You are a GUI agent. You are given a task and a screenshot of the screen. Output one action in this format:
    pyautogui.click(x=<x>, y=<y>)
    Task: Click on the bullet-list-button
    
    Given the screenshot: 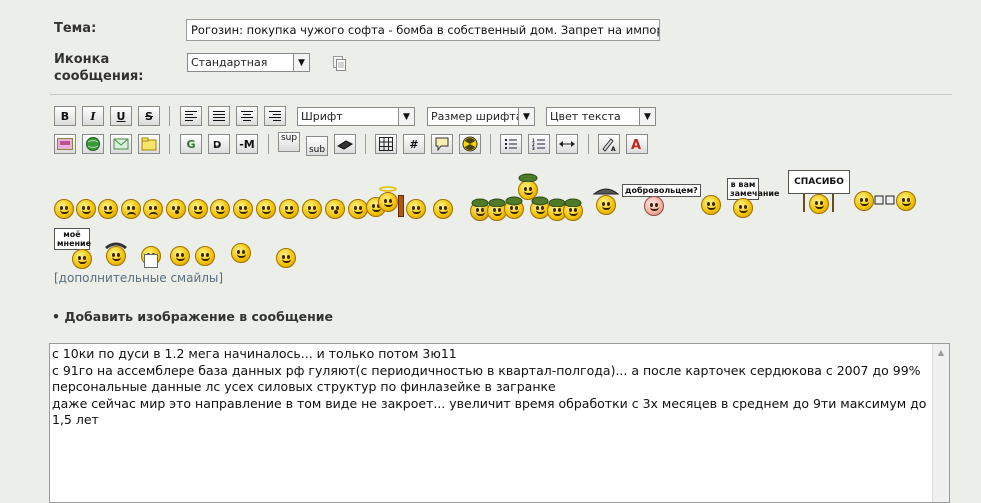 What is the action you would take?
    pyautogui.click(x=511, y=144)
    